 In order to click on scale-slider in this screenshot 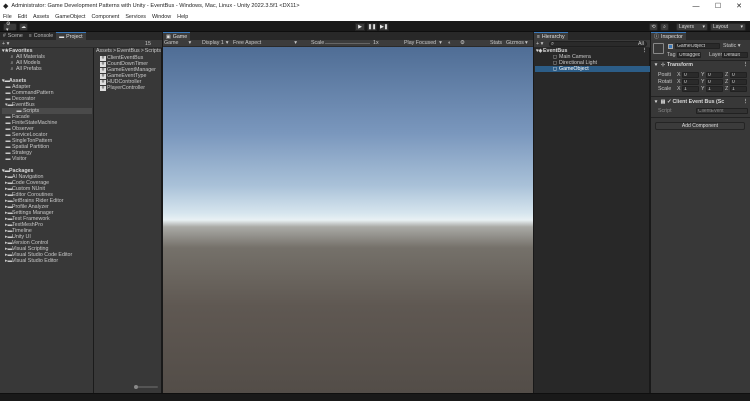, I will do `click(347, 43)`.